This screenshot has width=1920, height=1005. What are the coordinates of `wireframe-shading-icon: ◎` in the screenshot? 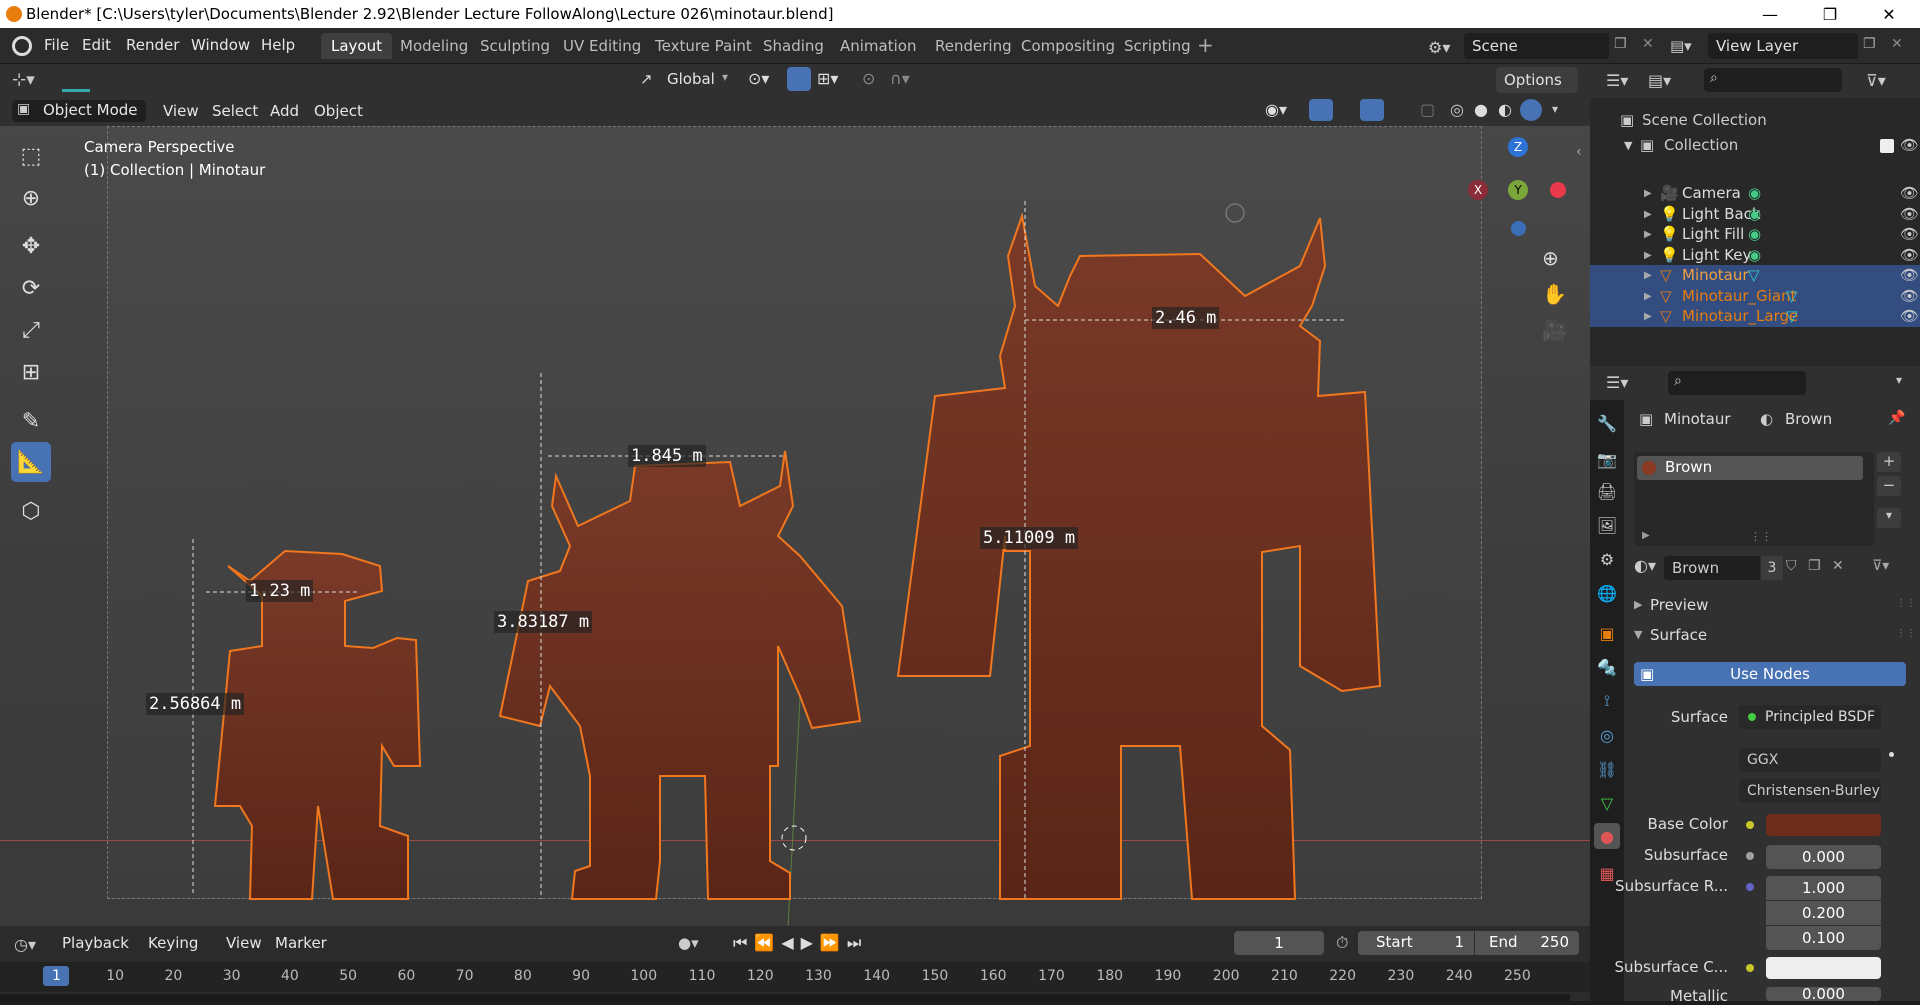 It's located at (1457, 109).